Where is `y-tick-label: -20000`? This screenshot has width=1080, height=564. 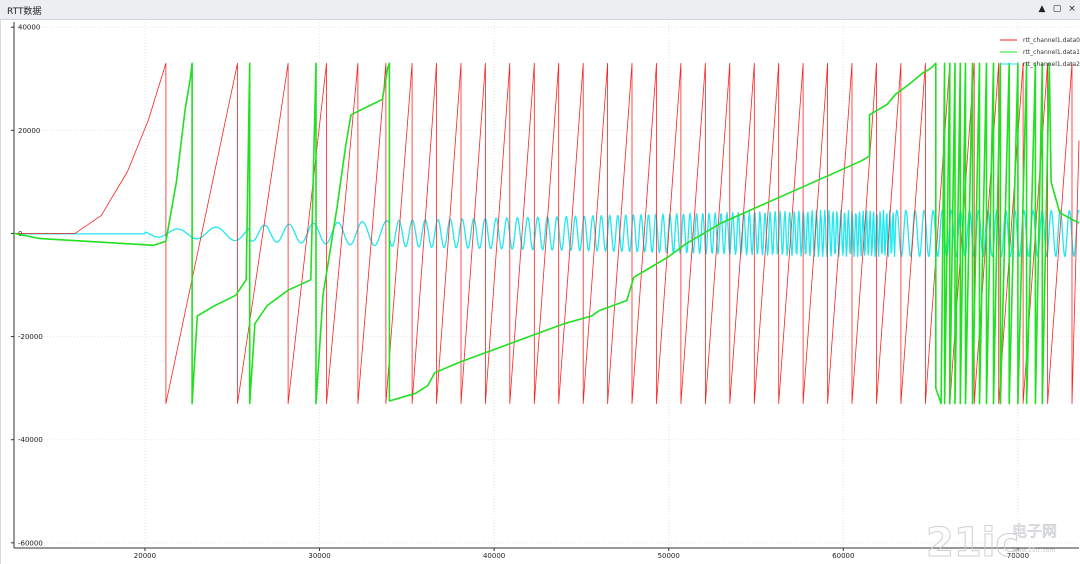
y-tick-label: -20000 is located at coordinates (30, 337).